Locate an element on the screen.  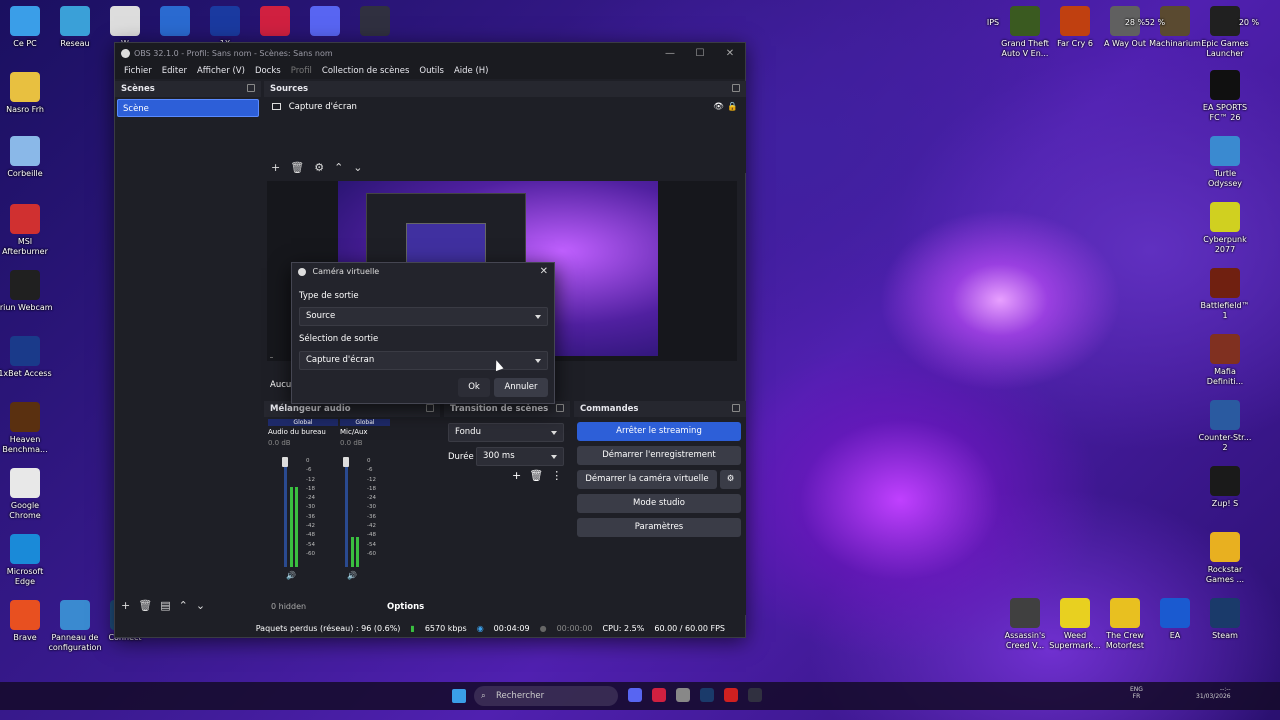
source-item: Capture d'écran 👁 🔒 is located at coordinates (505, 107).